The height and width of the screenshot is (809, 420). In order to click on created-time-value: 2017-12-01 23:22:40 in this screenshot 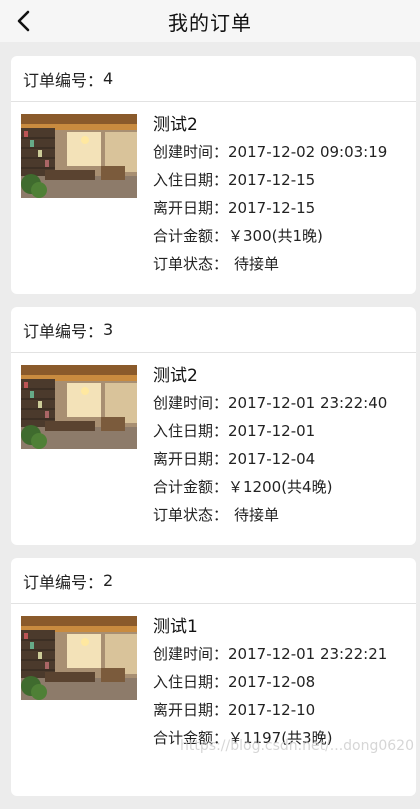, I will do `click(307, 403)`.